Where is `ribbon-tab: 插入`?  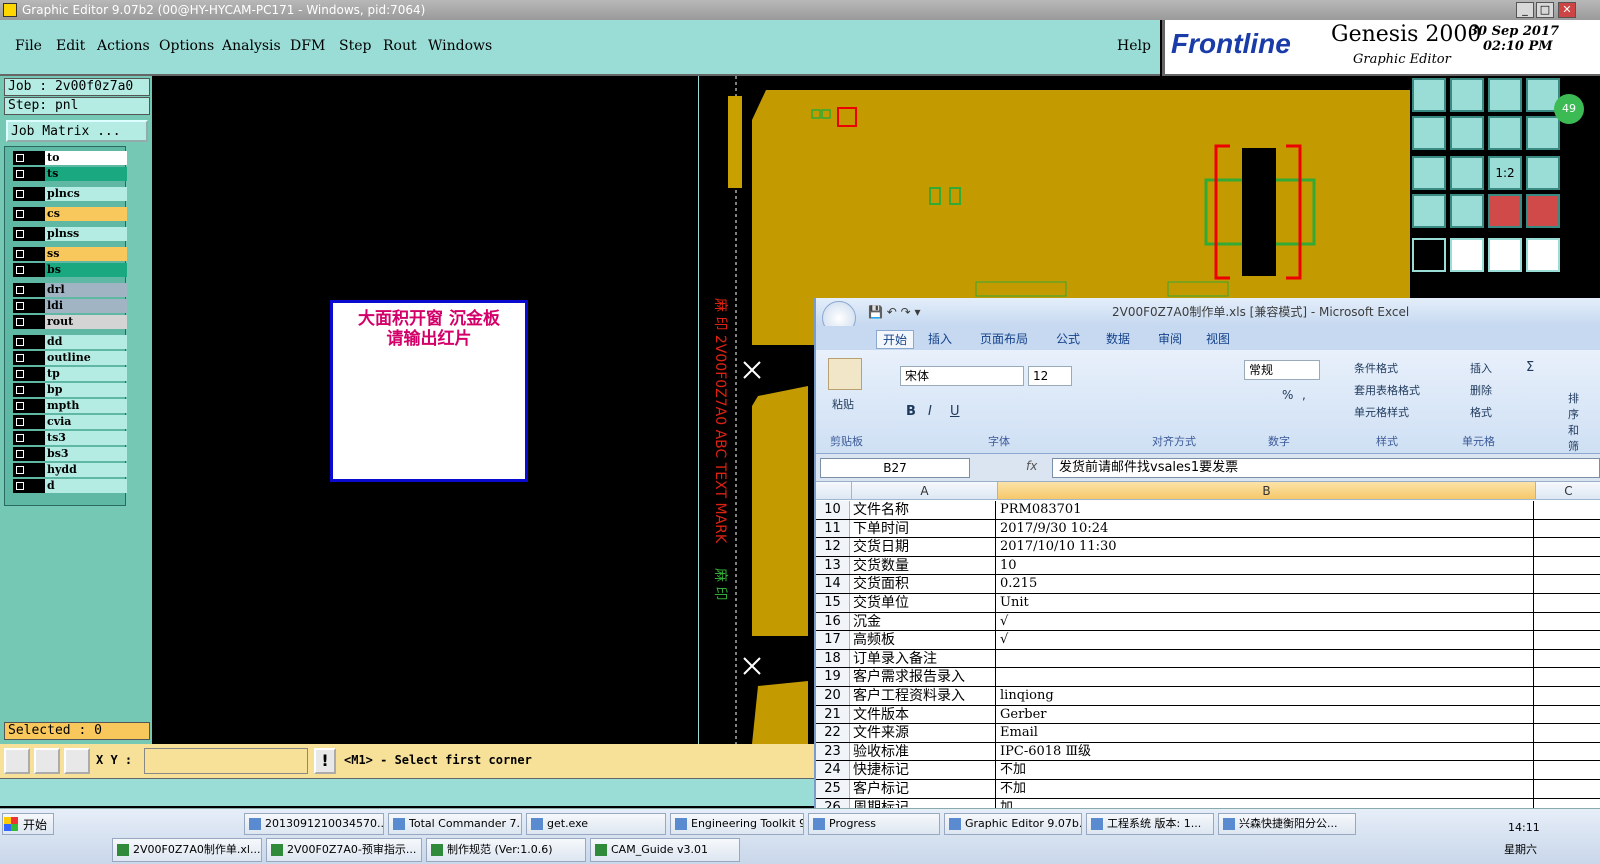 ribbon-tab: 插入 is located at coordinates (940, 338).